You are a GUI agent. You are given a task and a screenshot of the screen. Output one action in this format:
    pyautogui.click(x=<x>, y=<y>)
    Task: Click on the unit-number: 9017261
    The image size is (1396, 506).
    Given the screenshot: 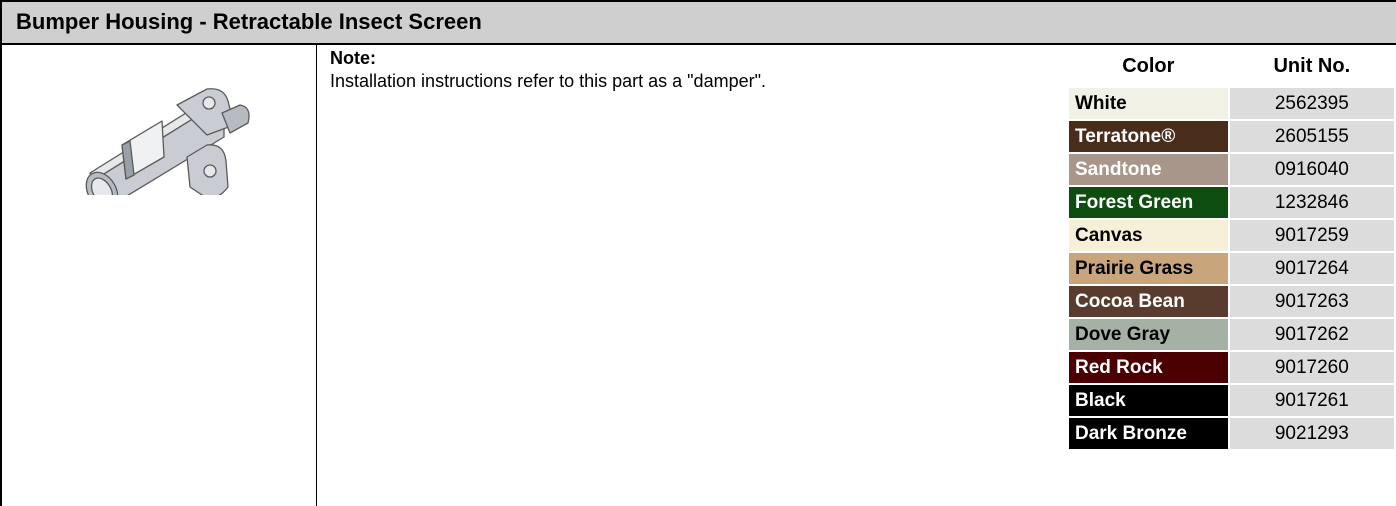 What is the action you would take?
    pyautogui.click(x=1311, y=400)
    